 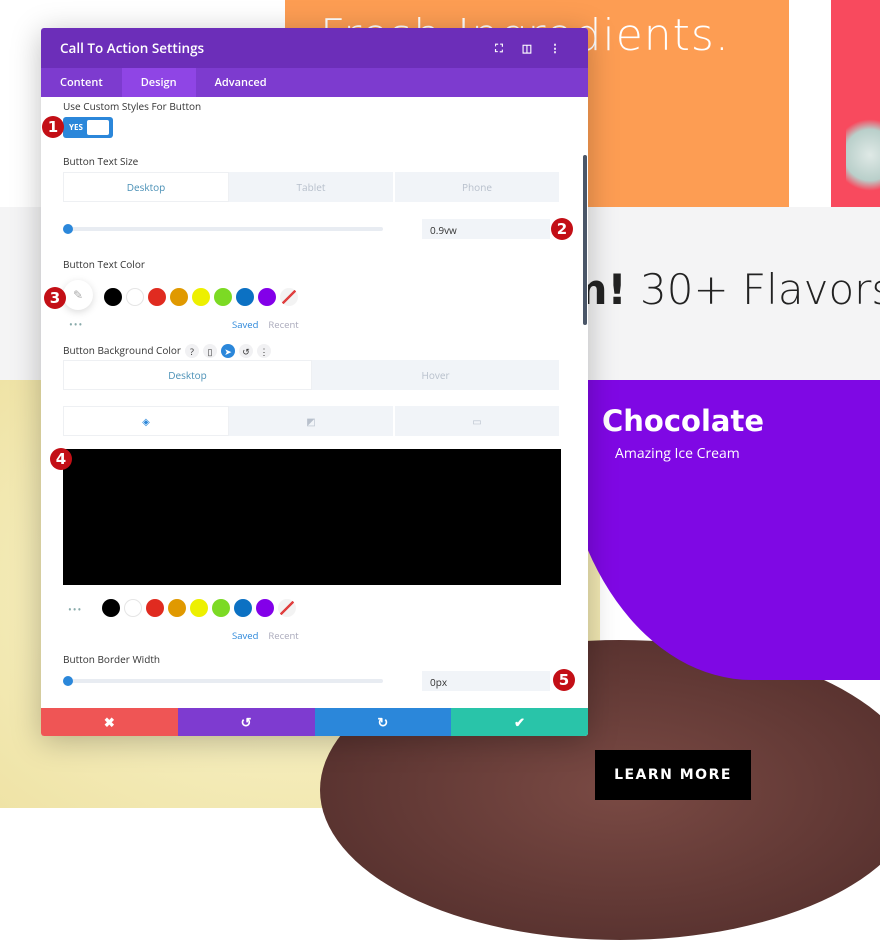 I want to click on eyedropper-icon: ✎, so click(x=78, y=295).